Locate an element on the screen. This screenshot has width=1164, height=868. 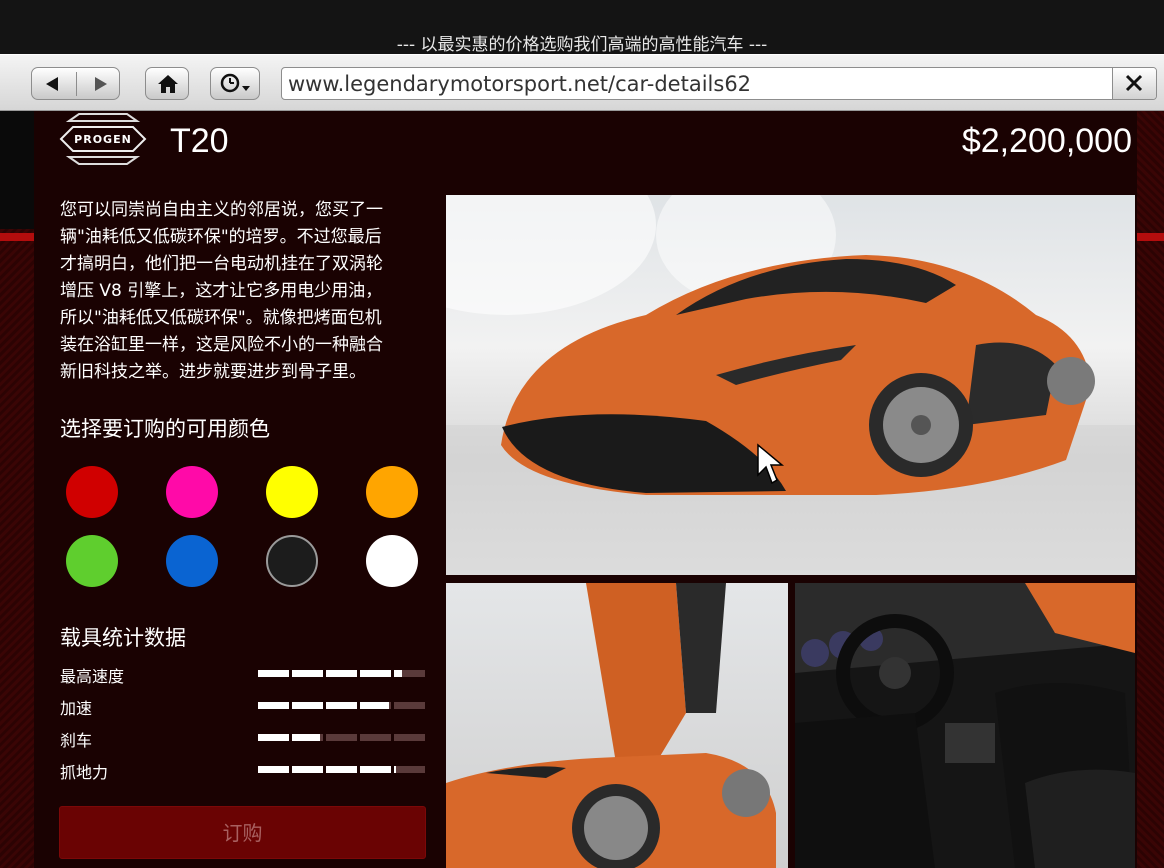
back-arrow-icon is located at coordinates (54, 84).